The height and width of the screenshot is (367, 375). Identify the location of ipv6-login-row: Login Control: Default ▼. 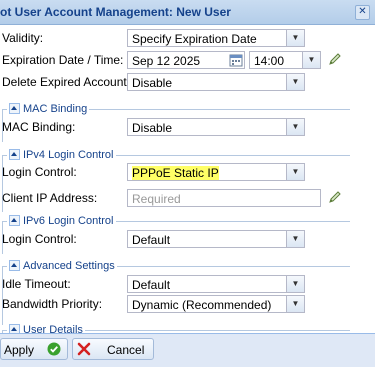
(187, 239).